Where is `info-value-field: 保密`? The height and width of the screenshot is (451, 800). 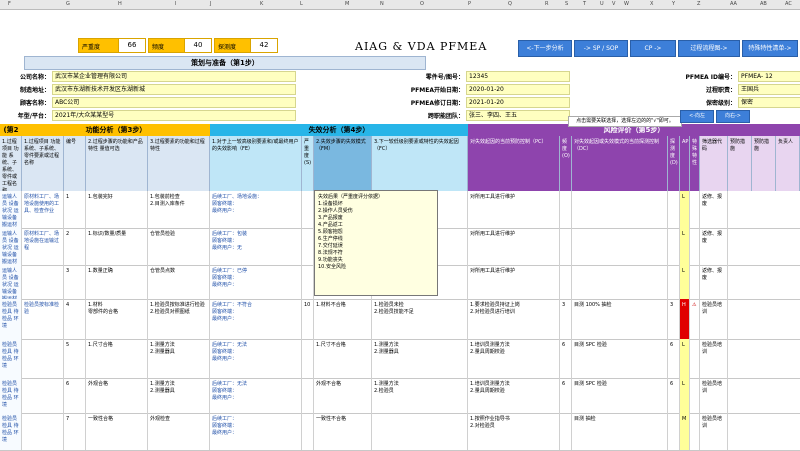 info-value-field: 保密 is located at coordinates (769, 102).